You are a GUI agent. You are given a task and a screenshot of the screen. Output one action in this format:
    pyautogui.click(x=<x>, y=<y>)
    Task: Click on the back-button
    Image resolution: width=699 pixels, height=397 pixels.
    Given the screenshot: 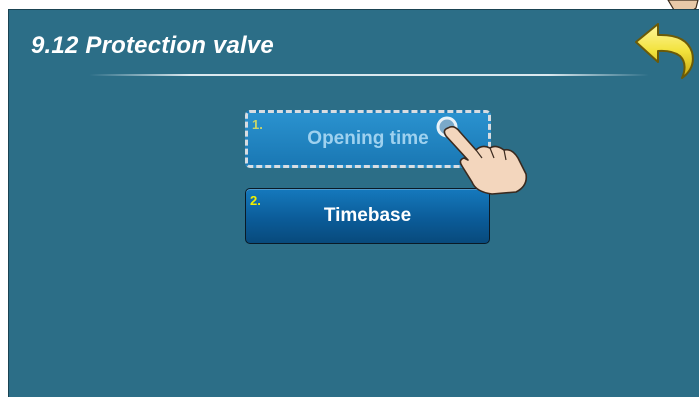 What is the action you would take?
    pyautogui.click(x=664, y=51)
    